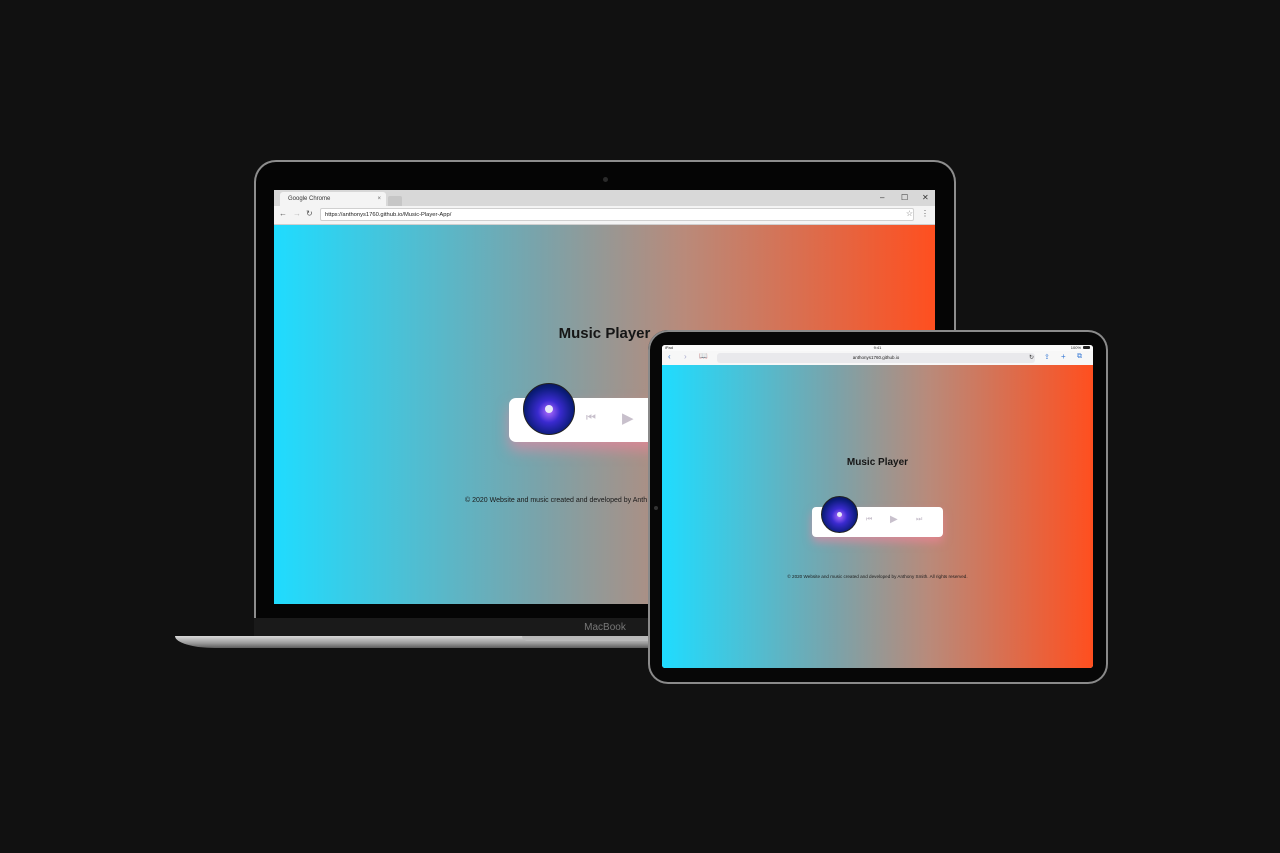 The height and width of the screenshot is (853, 1280). Describe the element at coordinates (309, 199) in the screenshot. I see `chrome-tab-title: Google Chrome` at that location.